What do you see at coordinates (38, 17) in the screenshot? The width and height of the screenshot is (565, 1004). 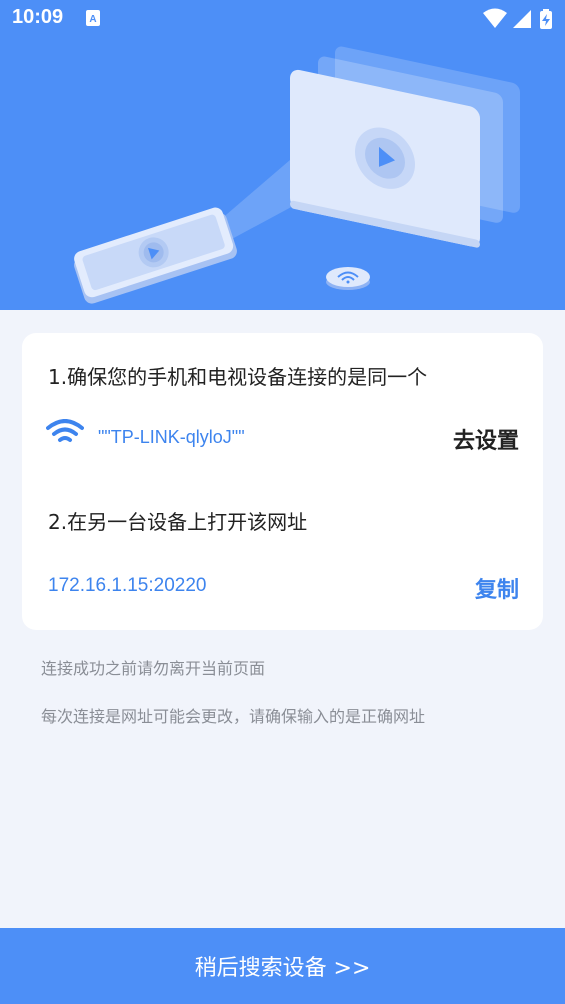 I see `status-time: 10:09` at bounding box center [38, 17].